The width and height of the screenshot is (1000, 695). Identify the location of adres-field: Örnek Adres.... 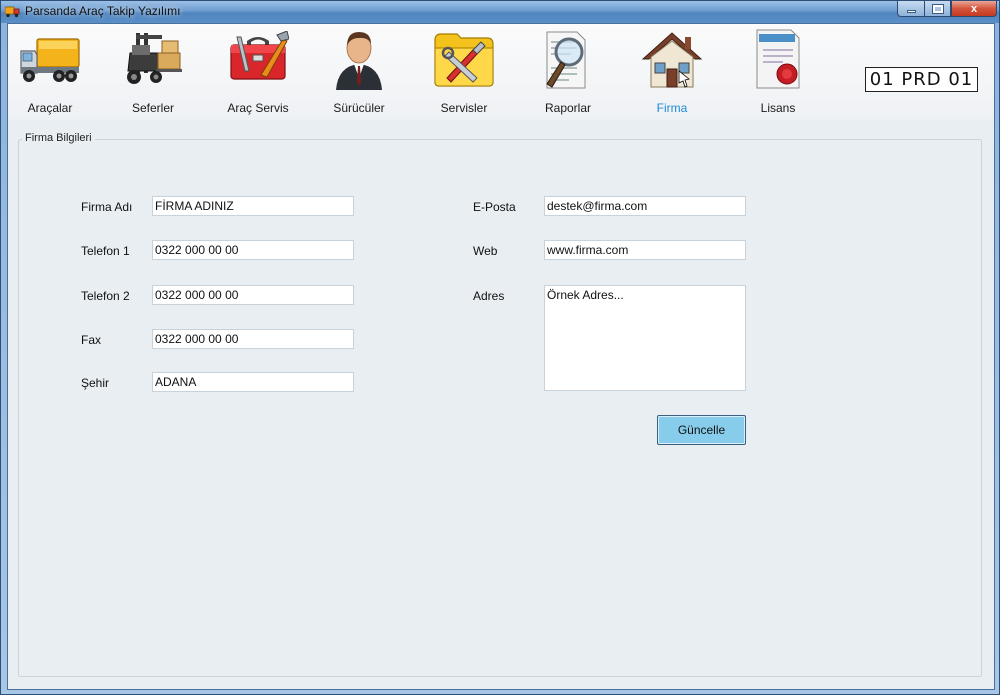
(645, 338).